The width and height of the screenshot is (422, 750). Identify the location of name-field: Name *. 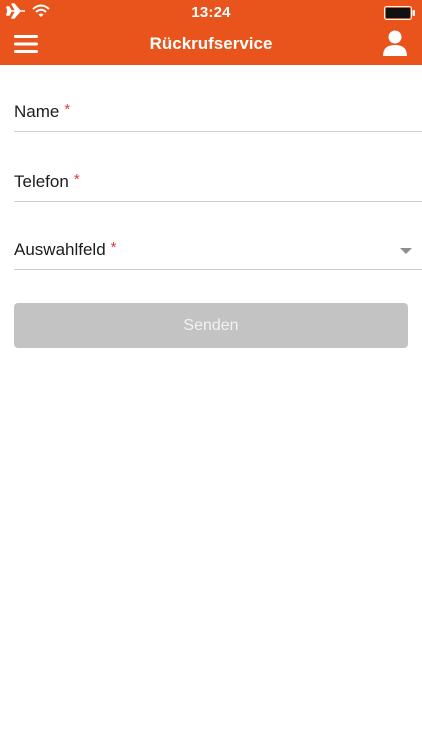
(218, 109).